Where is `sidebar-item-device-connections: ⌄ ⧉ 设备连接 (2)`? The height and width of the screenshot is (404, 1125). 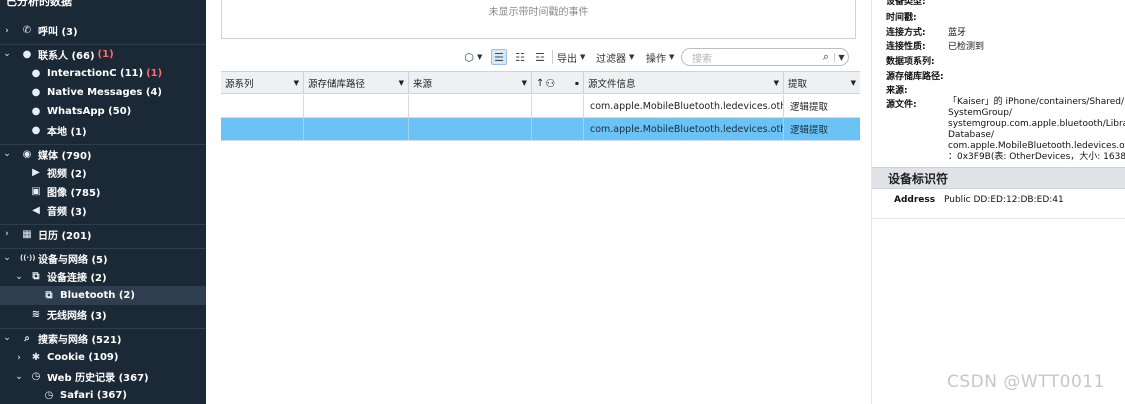
sidebar-item-device-connections: ⌄ ⧉ 设备连接 (2) is located at coordinates (103, 276).